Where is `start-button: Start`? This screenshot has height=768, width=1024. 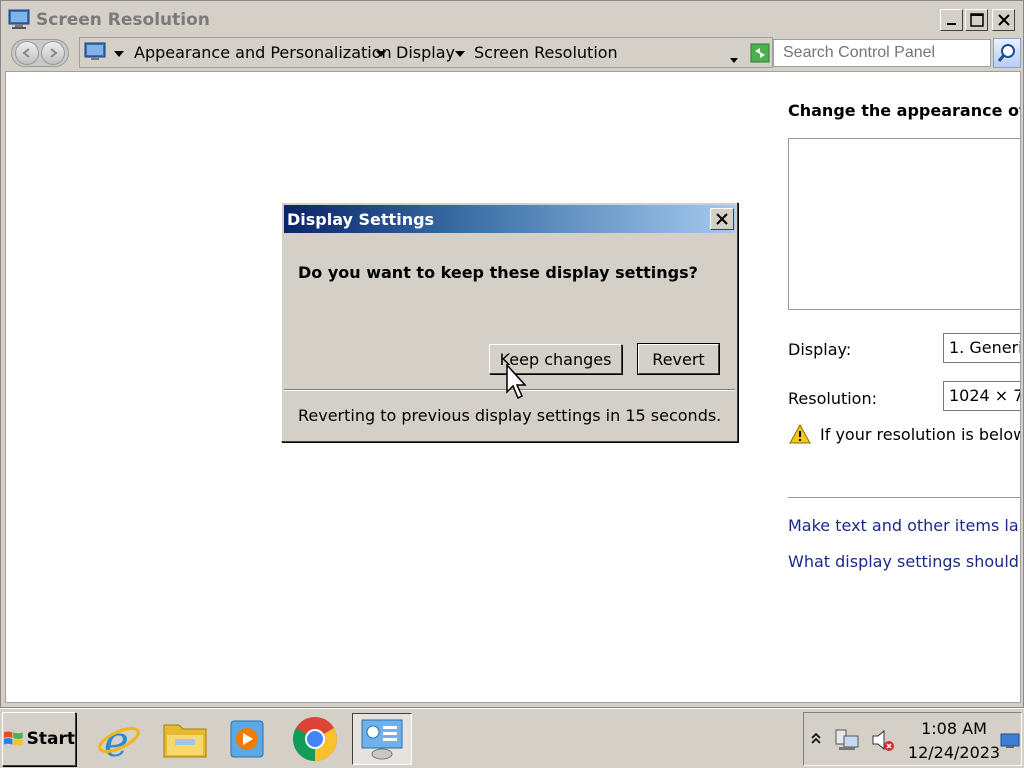
start-button: Start is located at coordinates (39, 739).